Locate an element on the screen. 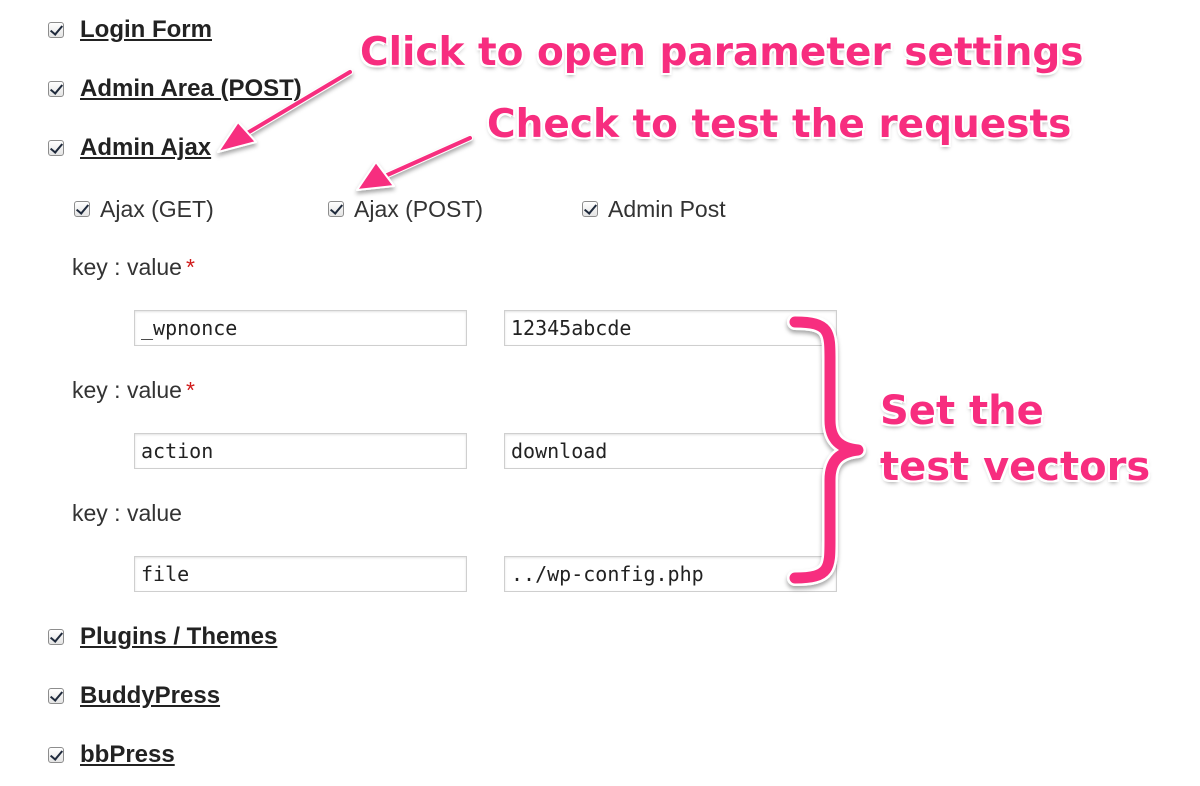 The height and width of the screenshot is (786, 1200). annotation-test-vectors: test vectors is located at coordinates (1015, 467).